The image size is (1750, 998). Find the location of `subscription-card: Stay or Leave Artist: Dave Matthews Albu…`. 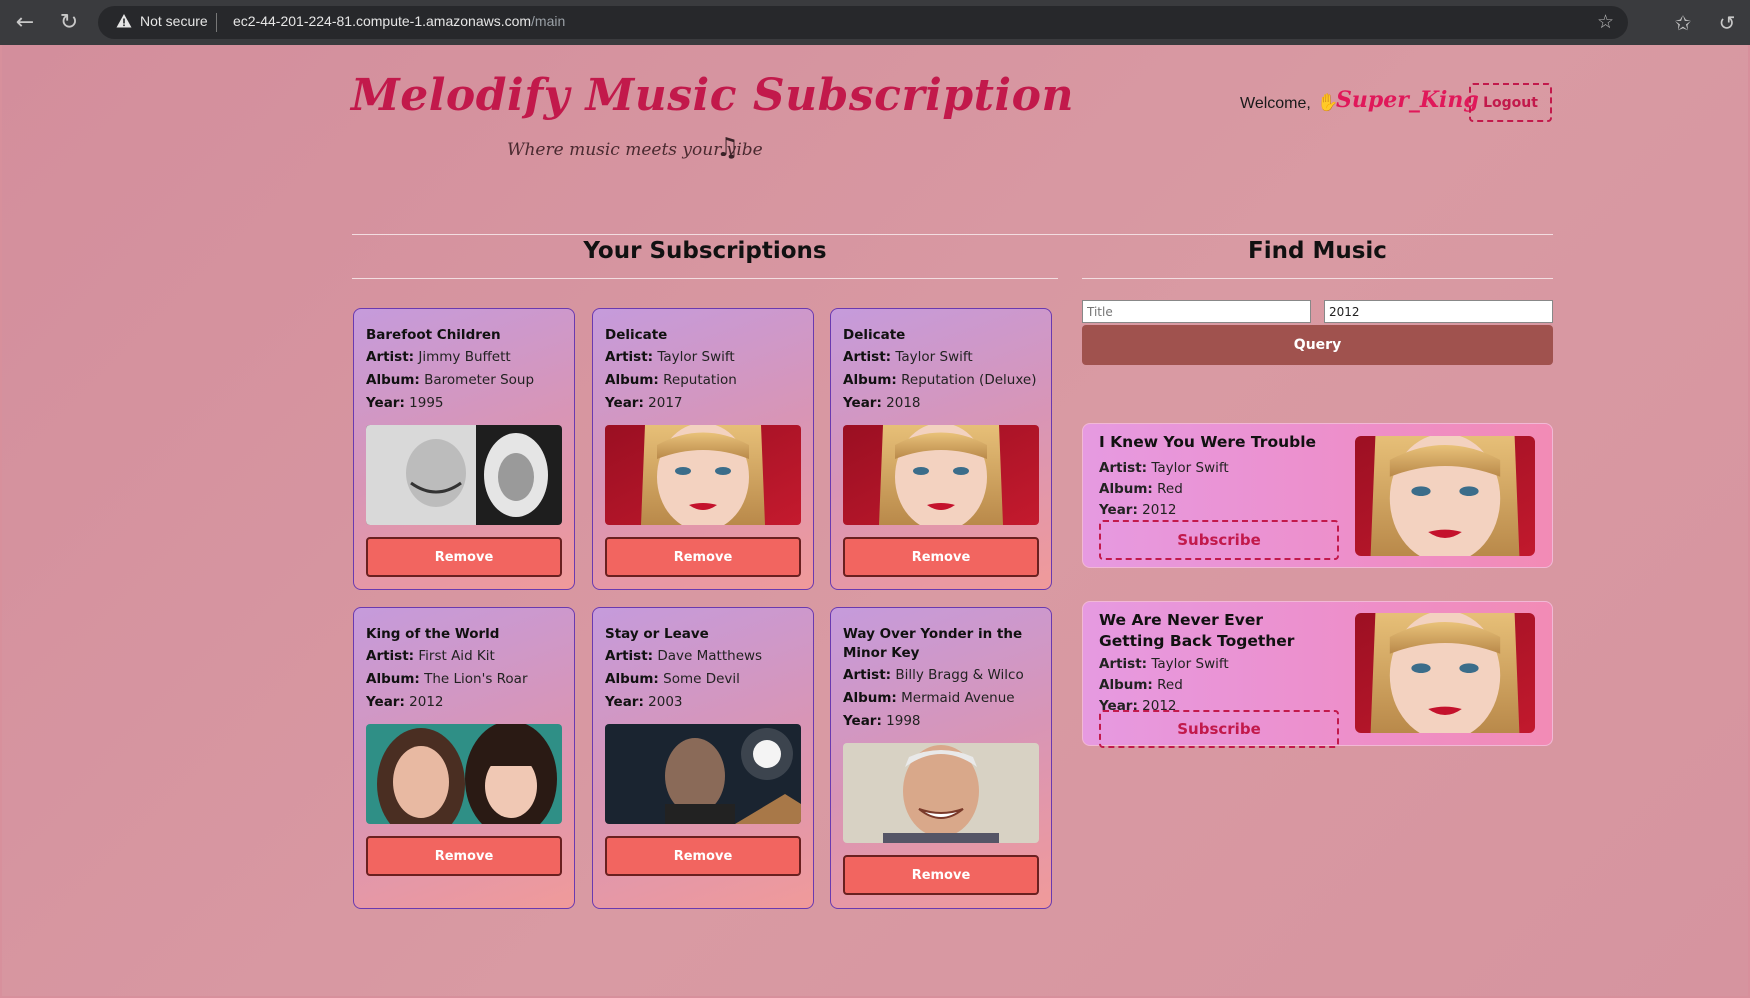

subscription-card: Stay or Leave Artist: Dave Matthews Albu… is located at coordinates (703, 758).